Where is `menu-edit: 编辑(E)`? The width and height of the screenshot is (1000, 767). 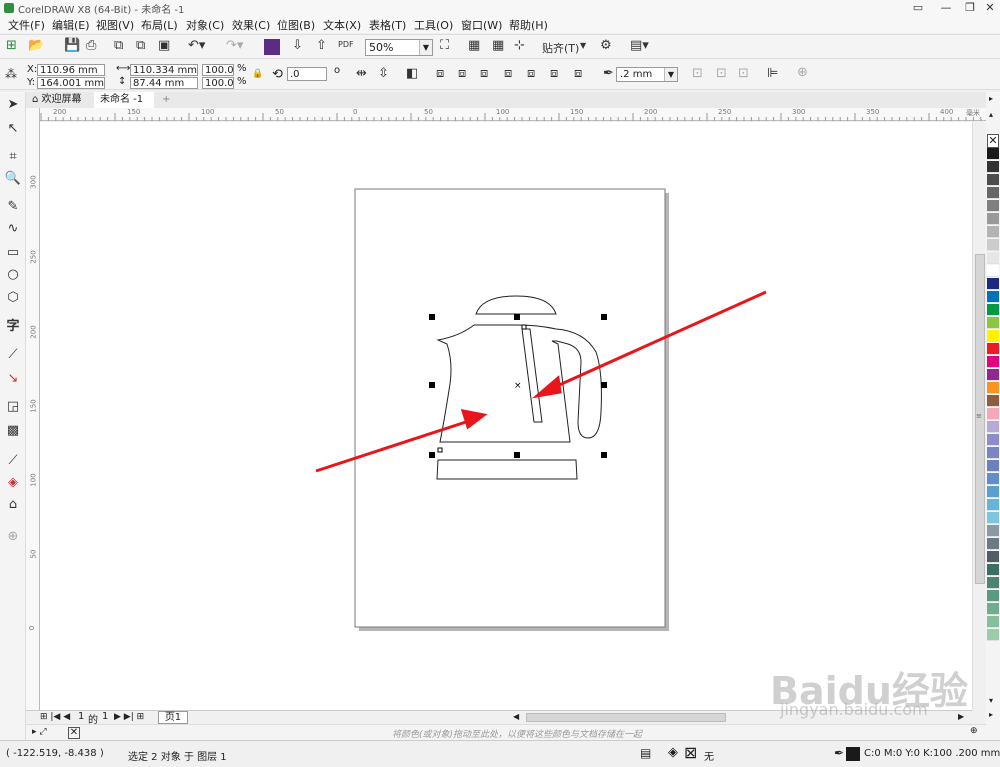 menu-edit: 编辑(E) is located at coordinates (71, 25).